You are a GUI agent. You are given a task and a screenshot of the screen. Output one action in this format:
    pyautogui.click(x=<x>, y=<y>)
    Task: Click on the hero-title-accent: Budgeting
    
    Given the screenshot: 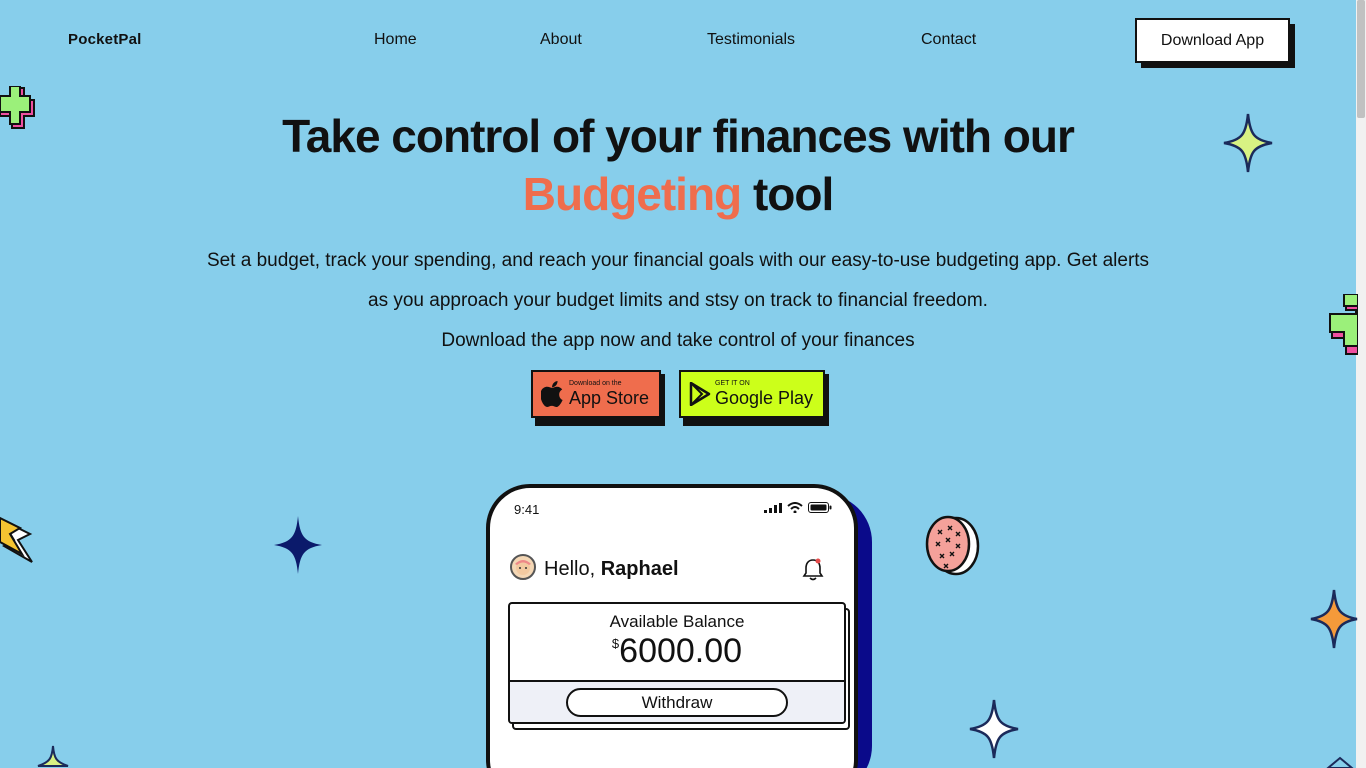 What is the action you would take?
    pyautogui.click(x=632, y=194)
    